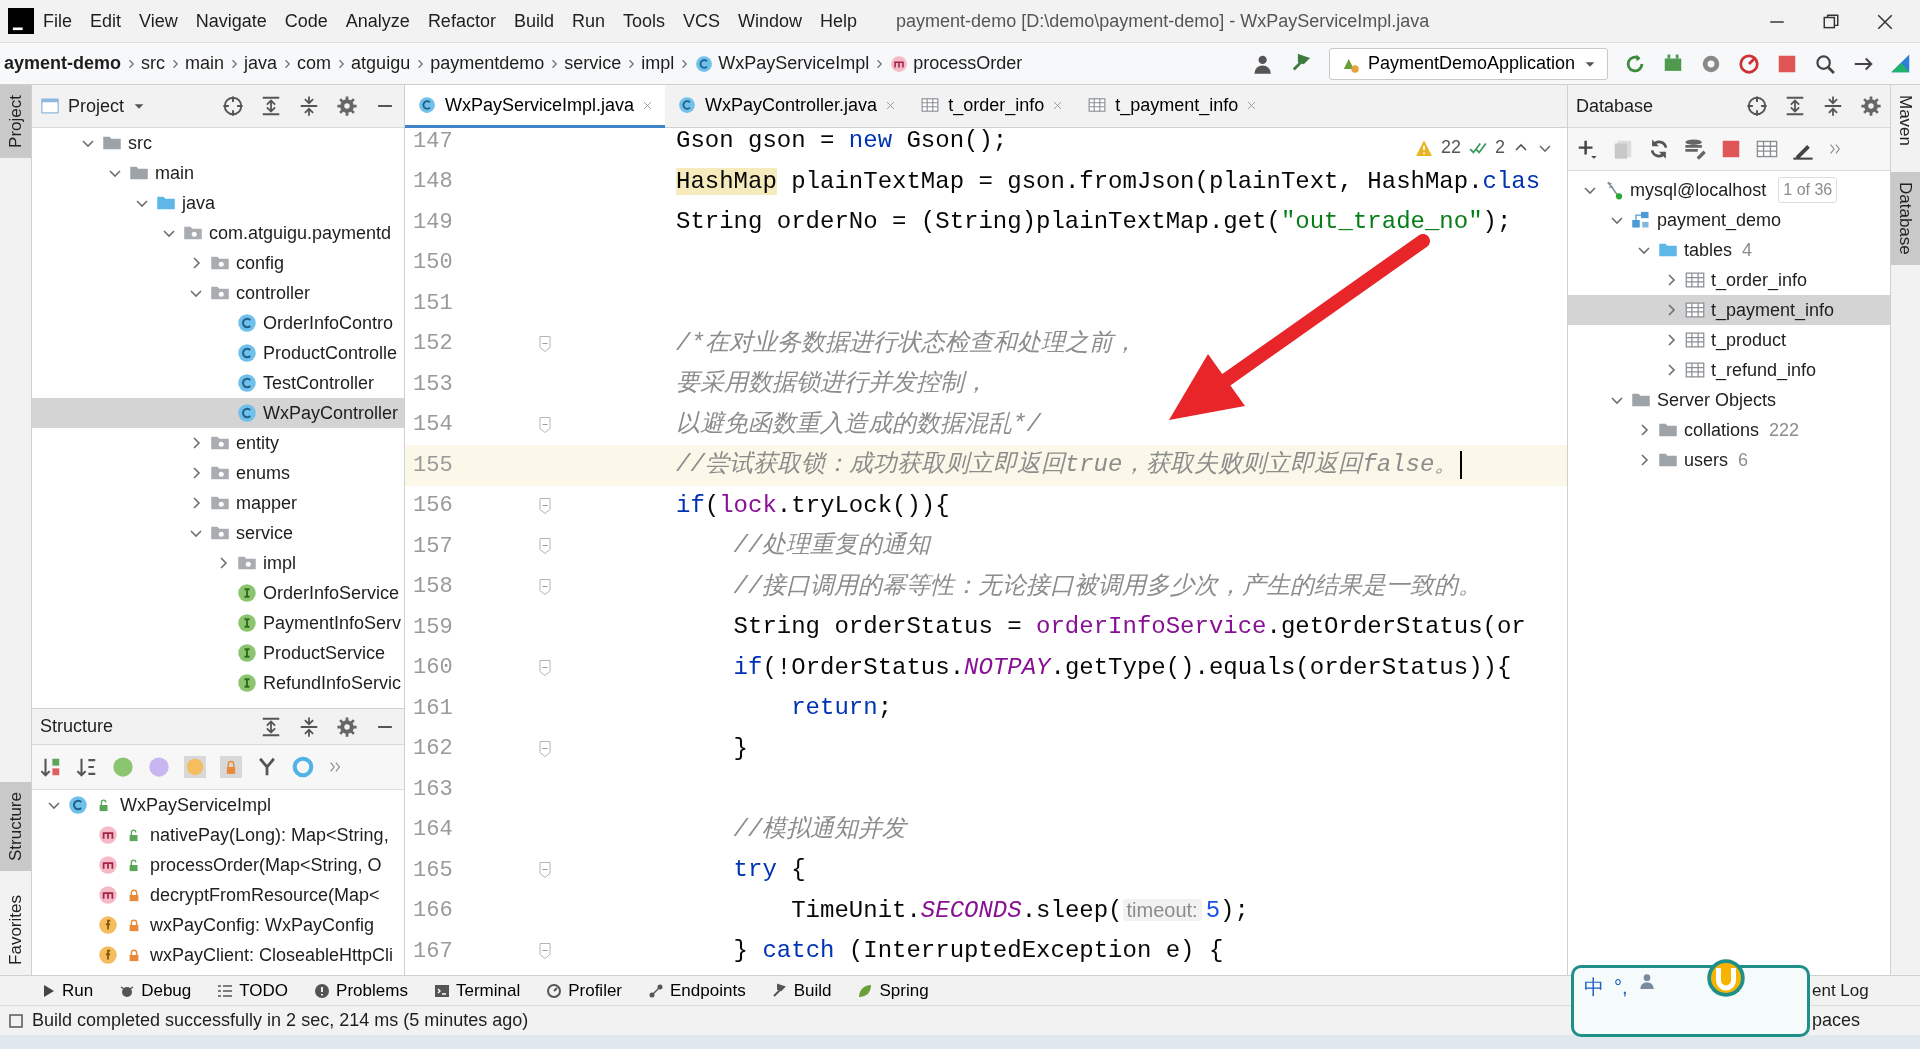  I want to click on tree-item: tables 4, so click(1729, 250).